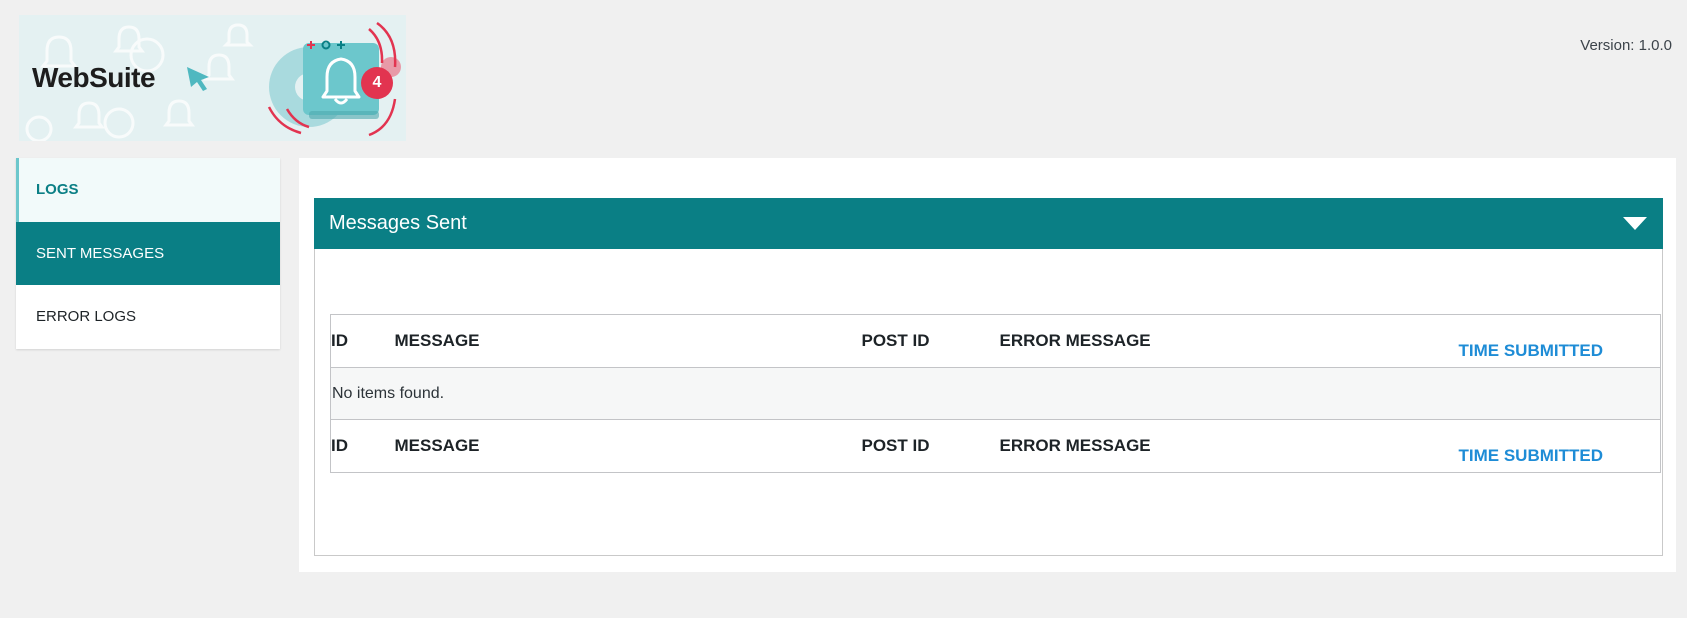  I want to click on table-row: No items found., so click(995, 393).